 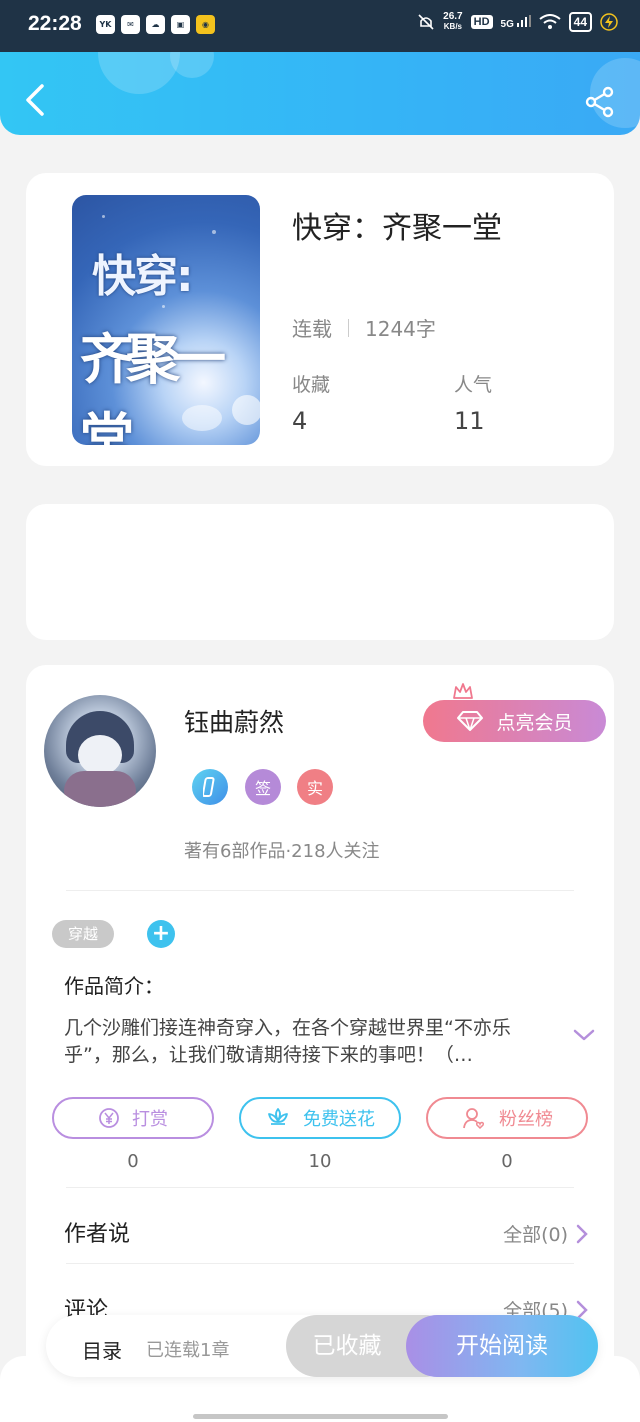 I want to click on popularity-label: 人气, so click(x=473, y=385).